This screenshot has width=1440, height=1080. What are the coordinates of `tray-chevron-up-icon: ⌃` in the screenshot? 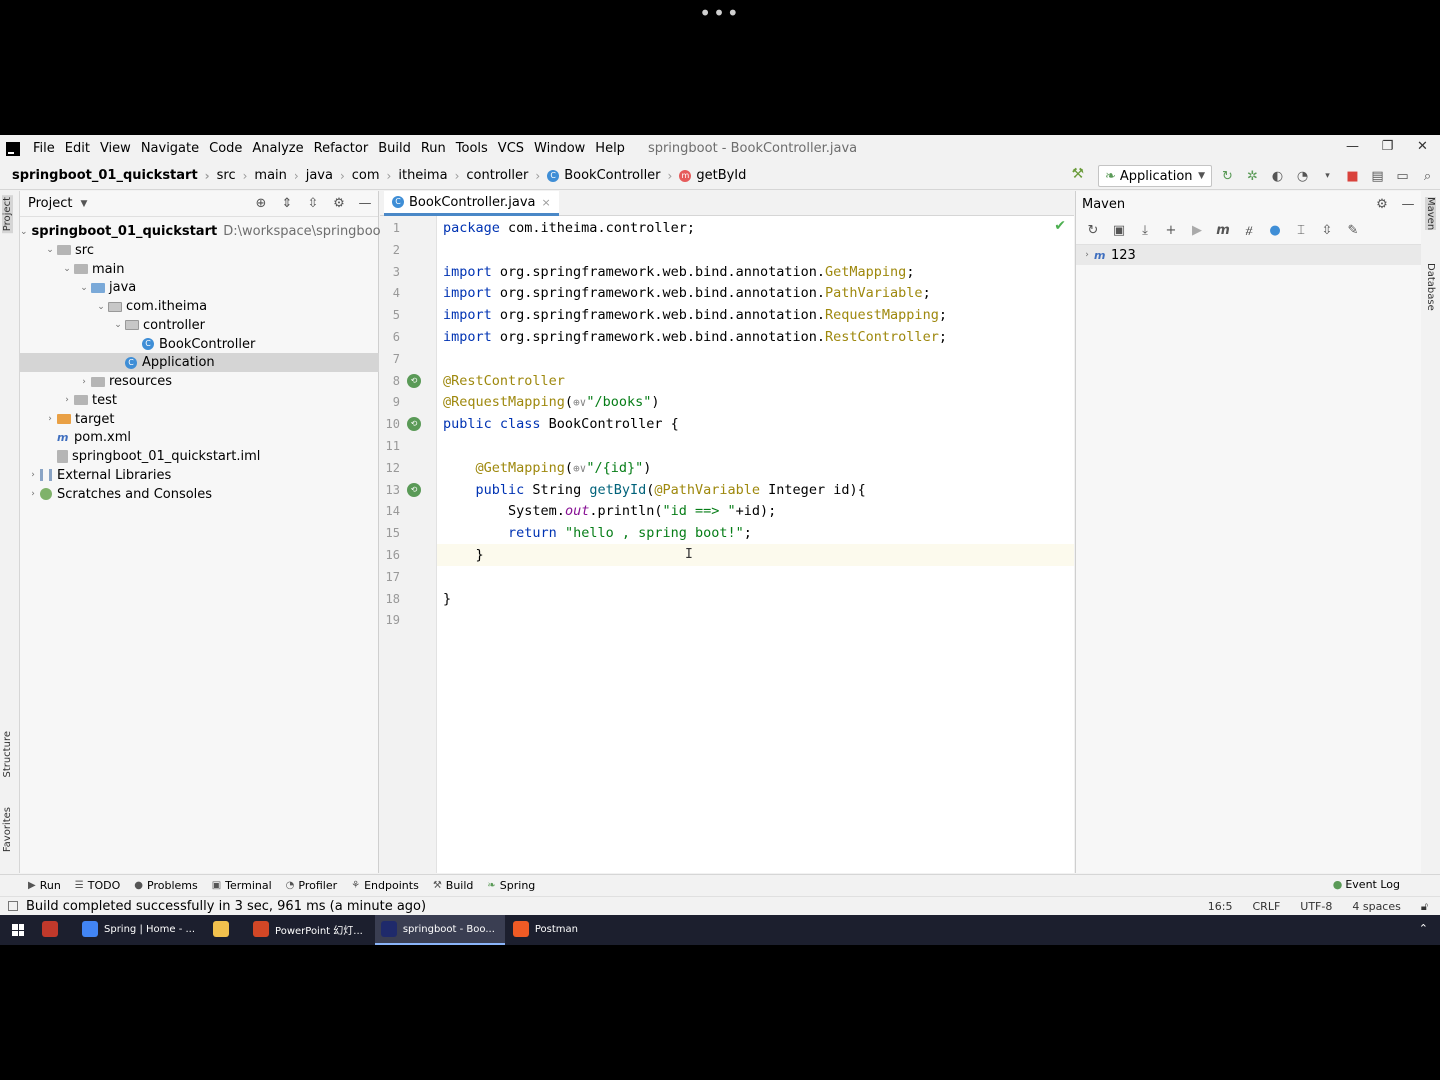 It's located at (1423, 928).